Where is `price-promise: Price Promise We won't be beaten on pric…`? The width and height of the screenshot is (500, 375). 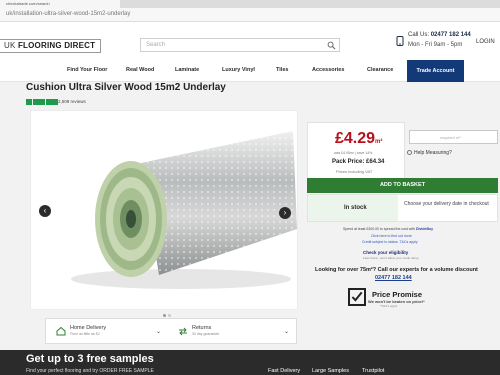 price-promise: Price Promise We won't be beaten on pric… is located at coordinates (388, 298).